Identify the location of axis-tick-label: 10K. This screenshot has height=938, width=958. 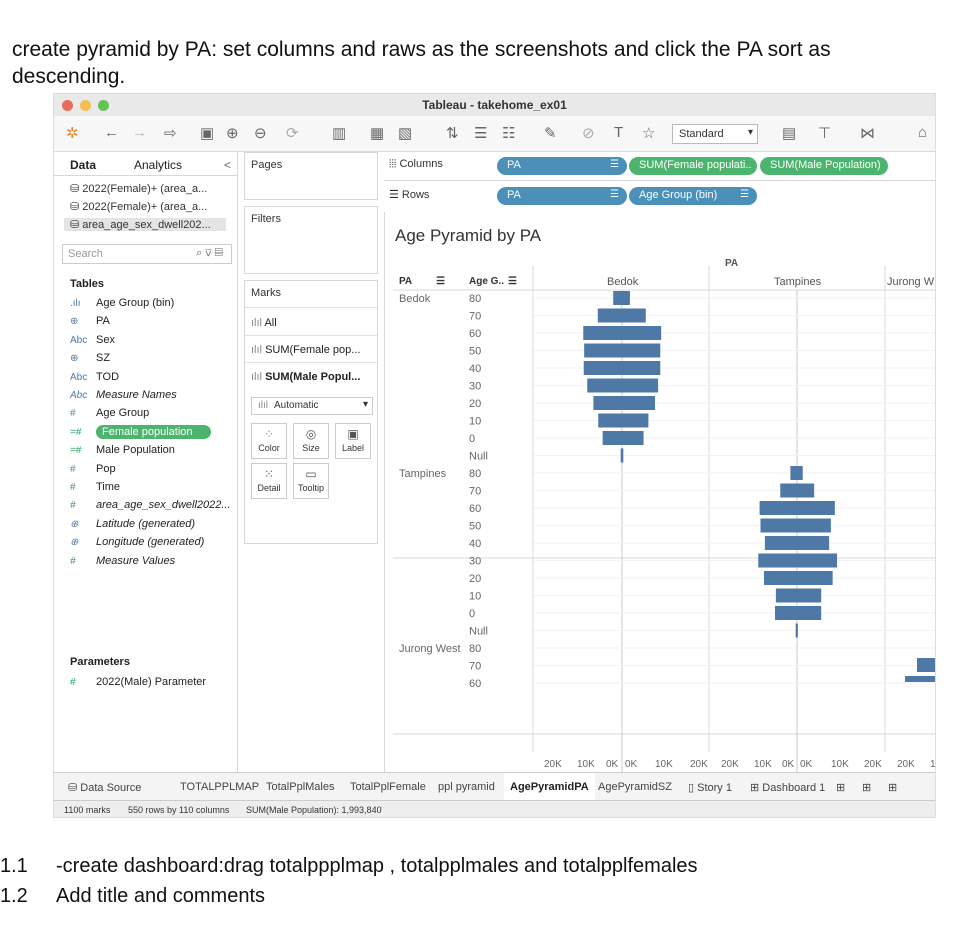
(586, 764).